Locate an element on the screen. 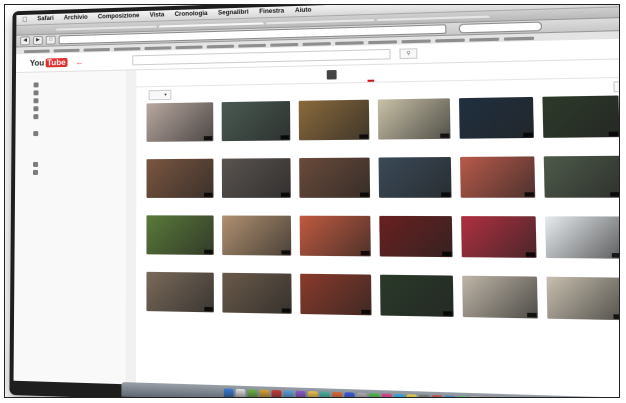 This screenshot has width=626, height=403. menu-cronologia: Cronologia is located at coordinates (191, 14).